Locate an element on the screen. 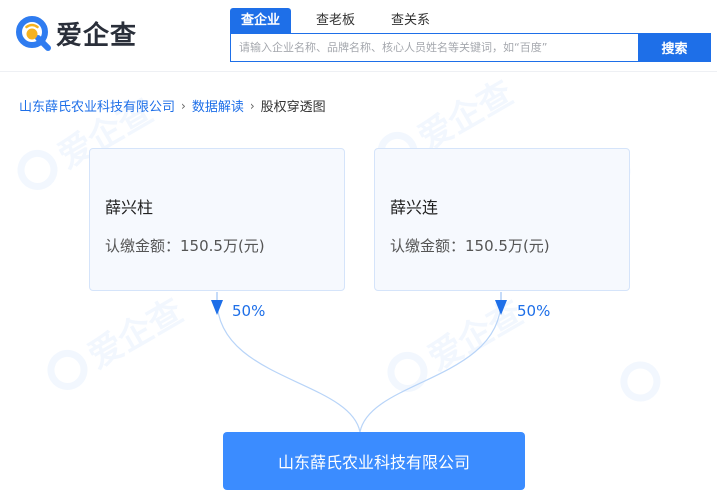 The height and width of the screenshot is (502, 717). company-name: 山东薛氏农业科技有限公司 is located at coordinates (373, 462).